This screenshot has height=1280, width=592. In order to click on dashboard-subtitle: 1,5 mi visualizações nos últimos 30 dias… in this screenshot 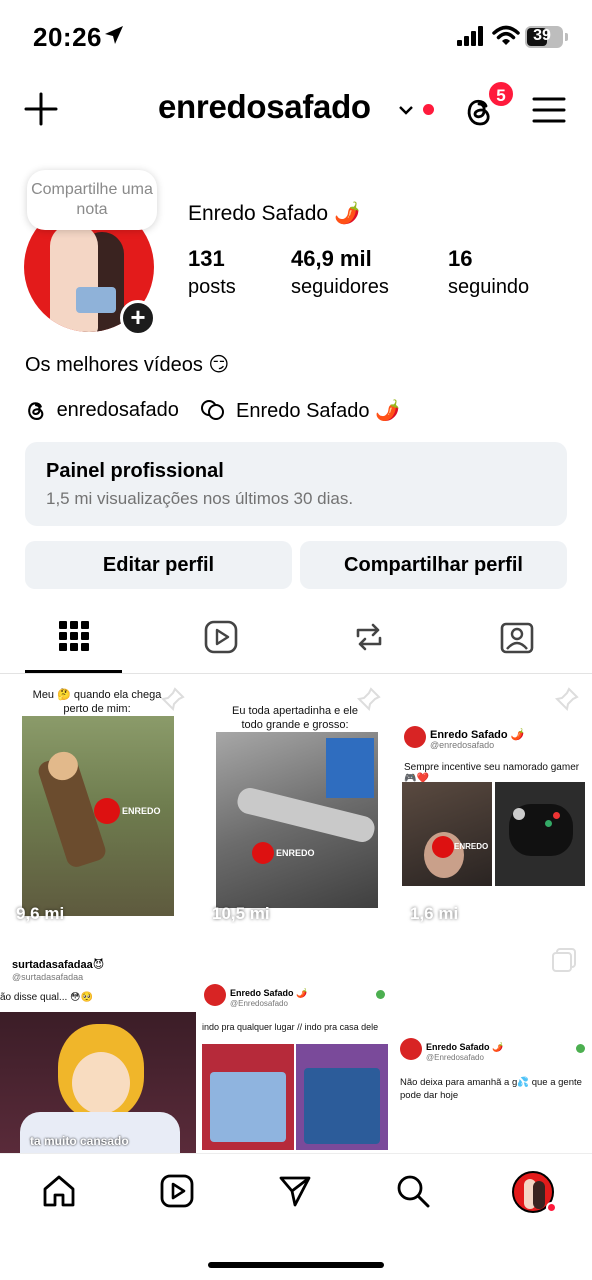, I will do `click(200, 498)`.